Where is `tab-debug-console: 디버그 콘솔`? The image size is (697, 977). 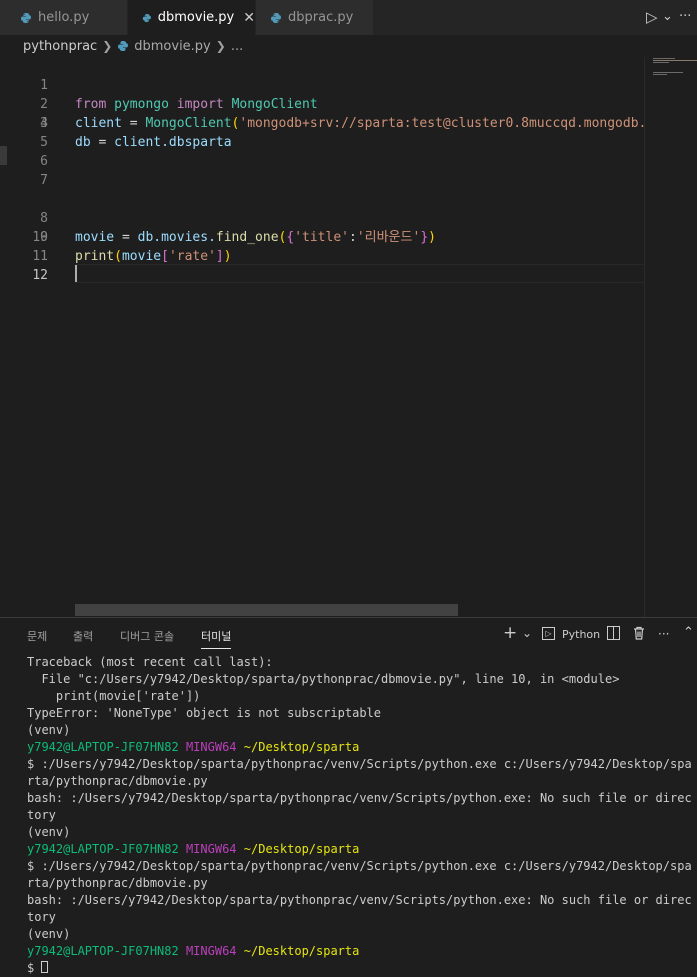
tab-debug-console: 디버그 콘솔 is located at coordinates (147, 636).